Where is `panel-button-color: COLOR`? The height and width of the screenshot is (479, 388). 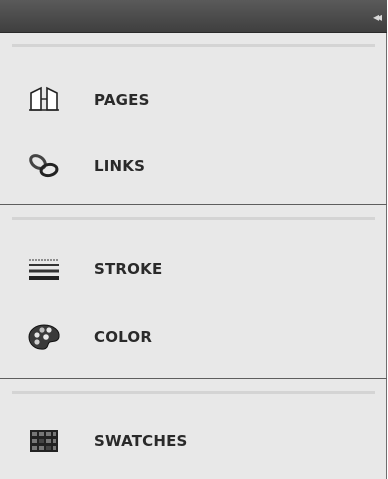
panel-button-color: COLOR is located at coordinates (193, 337).